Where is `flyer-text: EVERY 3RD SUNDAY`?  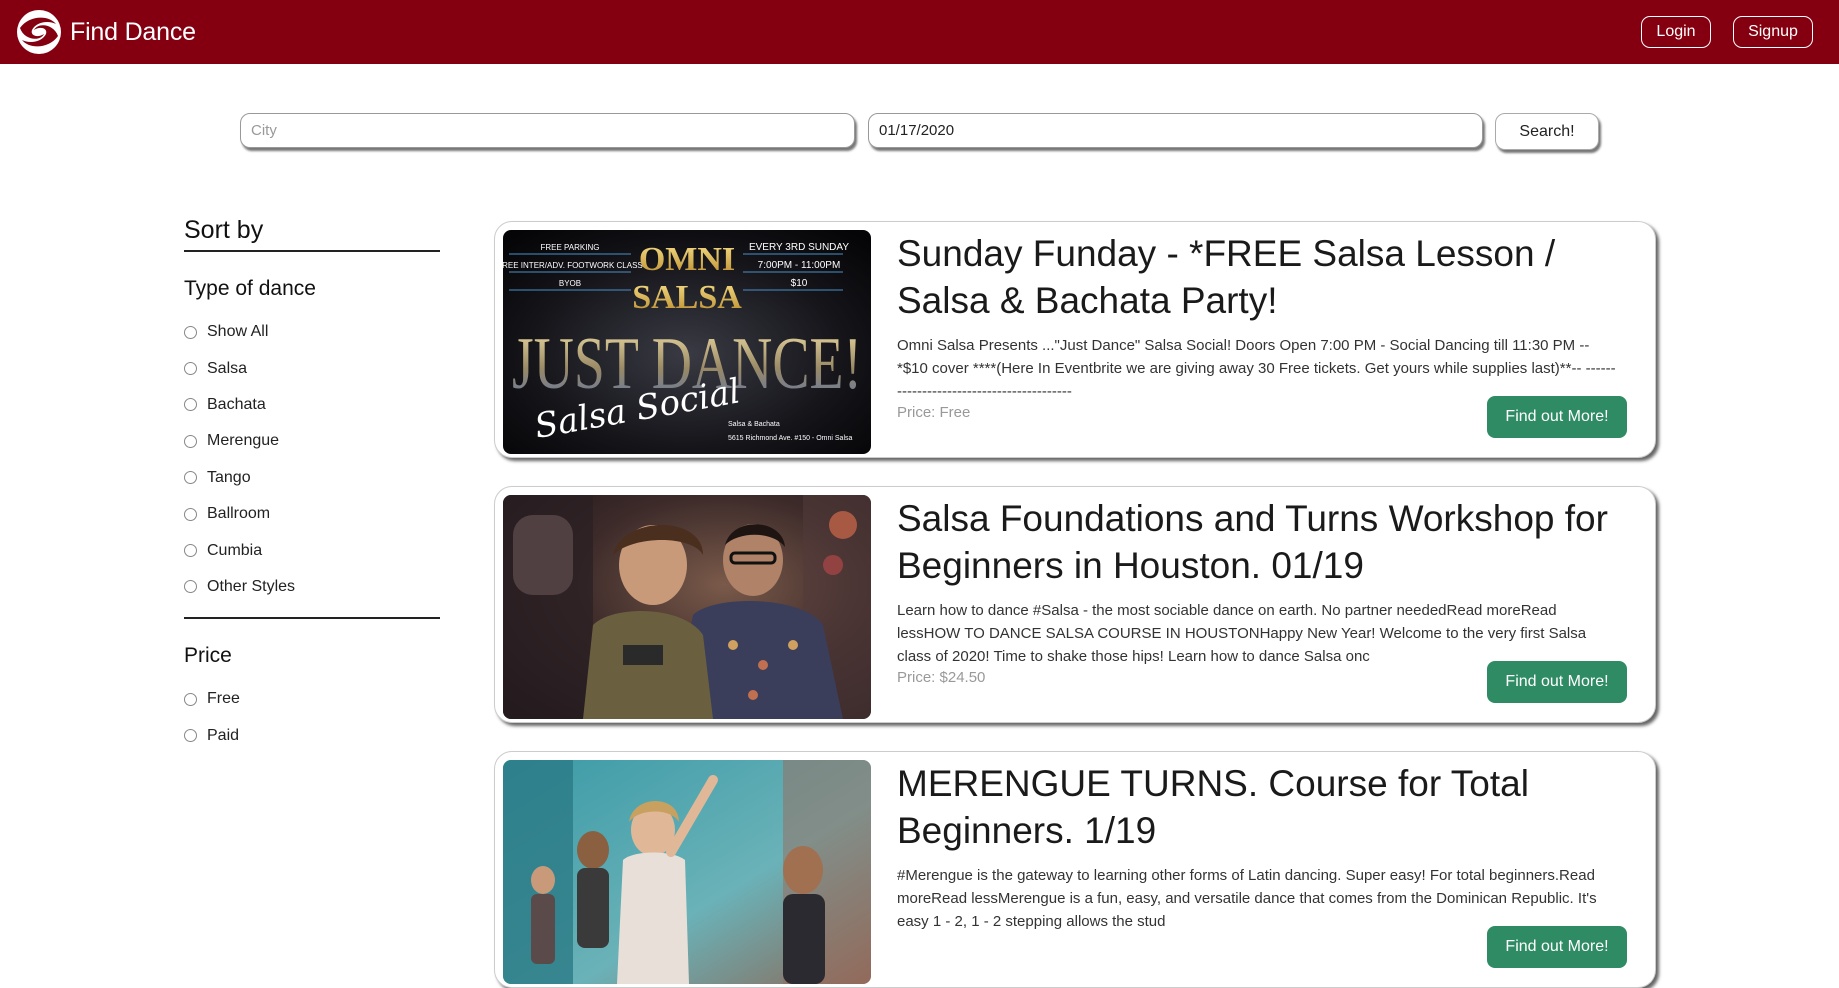 flyer-text: EVERY 3RD SUNDAY is located at coordinates (799, 247).